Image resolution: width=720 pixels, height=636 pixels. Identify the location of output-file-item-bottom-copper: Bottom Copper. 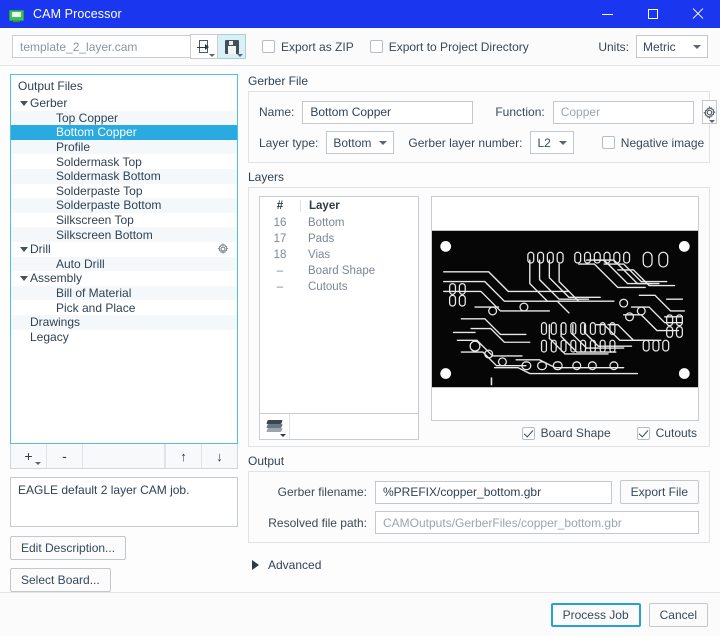
(124, 132).